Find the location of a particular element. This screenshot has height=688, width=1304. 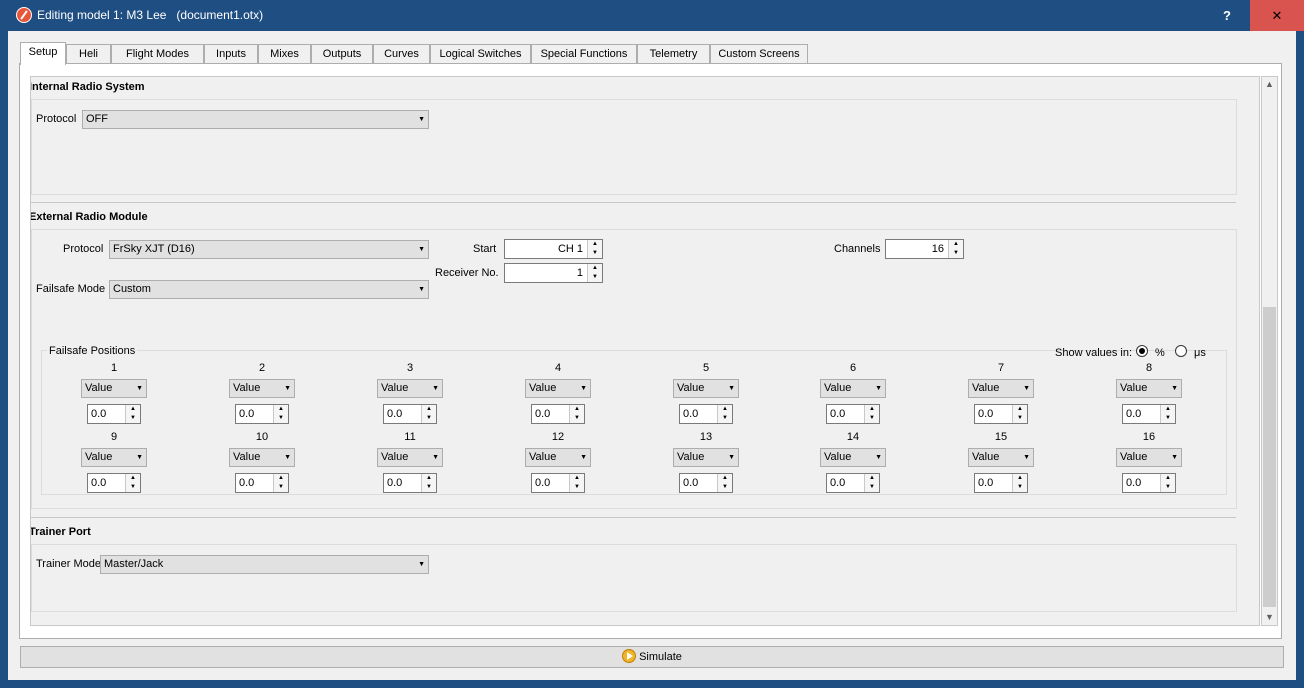

tab-custom-screens: Custom Screens is located at coordinates (759, 54).